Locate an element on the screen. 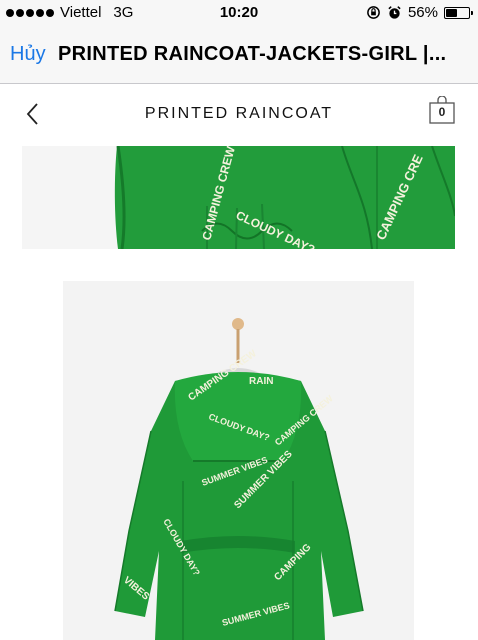  alarm-icon is located at coordinates (394, 12).